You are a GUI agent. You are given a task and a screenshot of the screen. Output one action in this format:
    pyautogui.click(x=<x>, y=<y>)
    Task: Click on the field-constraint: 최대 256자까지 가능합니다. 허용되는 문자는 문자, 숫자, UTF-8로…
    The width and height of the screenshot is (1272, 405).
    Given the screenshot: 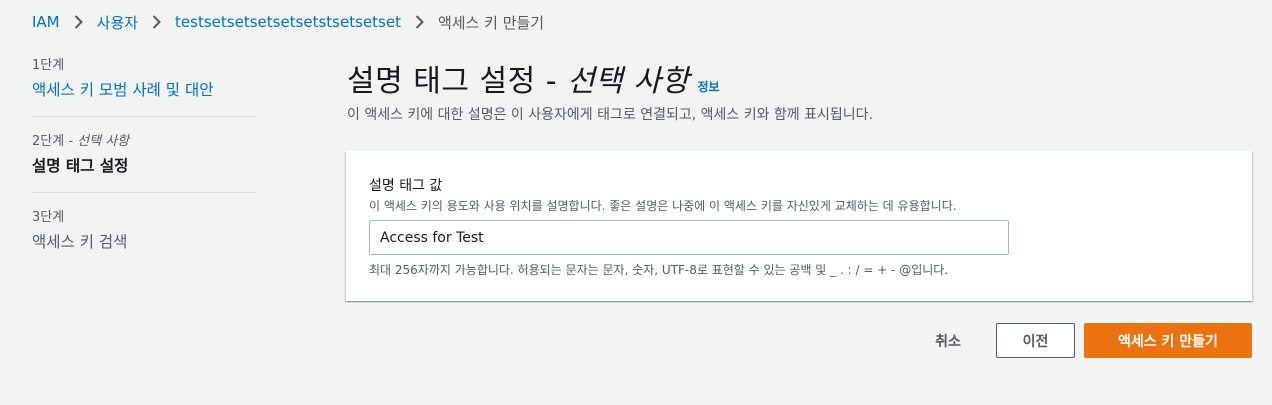 What is the action you would take?
    pyautogui.click(x=659, y=270)
    